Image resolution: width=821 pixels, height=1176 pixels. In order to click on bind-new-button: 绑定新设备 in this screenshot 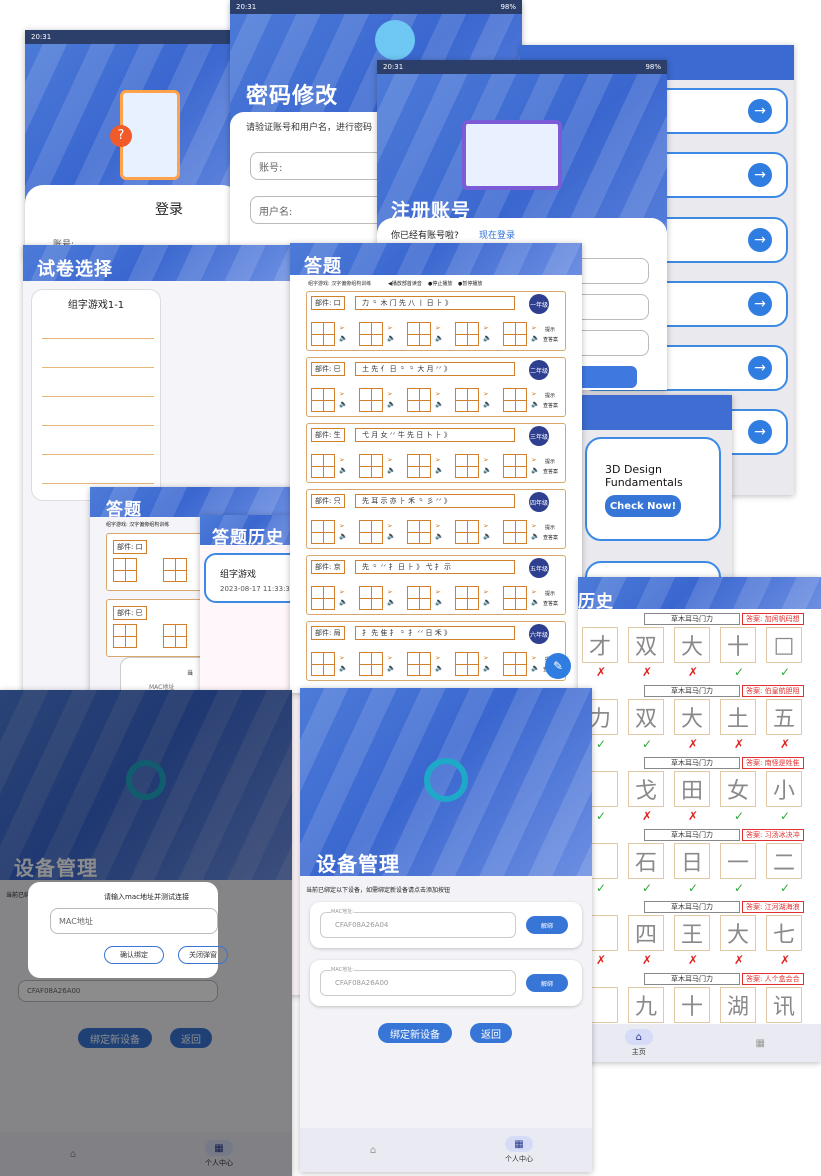, I will do `click(415, 1033)`.